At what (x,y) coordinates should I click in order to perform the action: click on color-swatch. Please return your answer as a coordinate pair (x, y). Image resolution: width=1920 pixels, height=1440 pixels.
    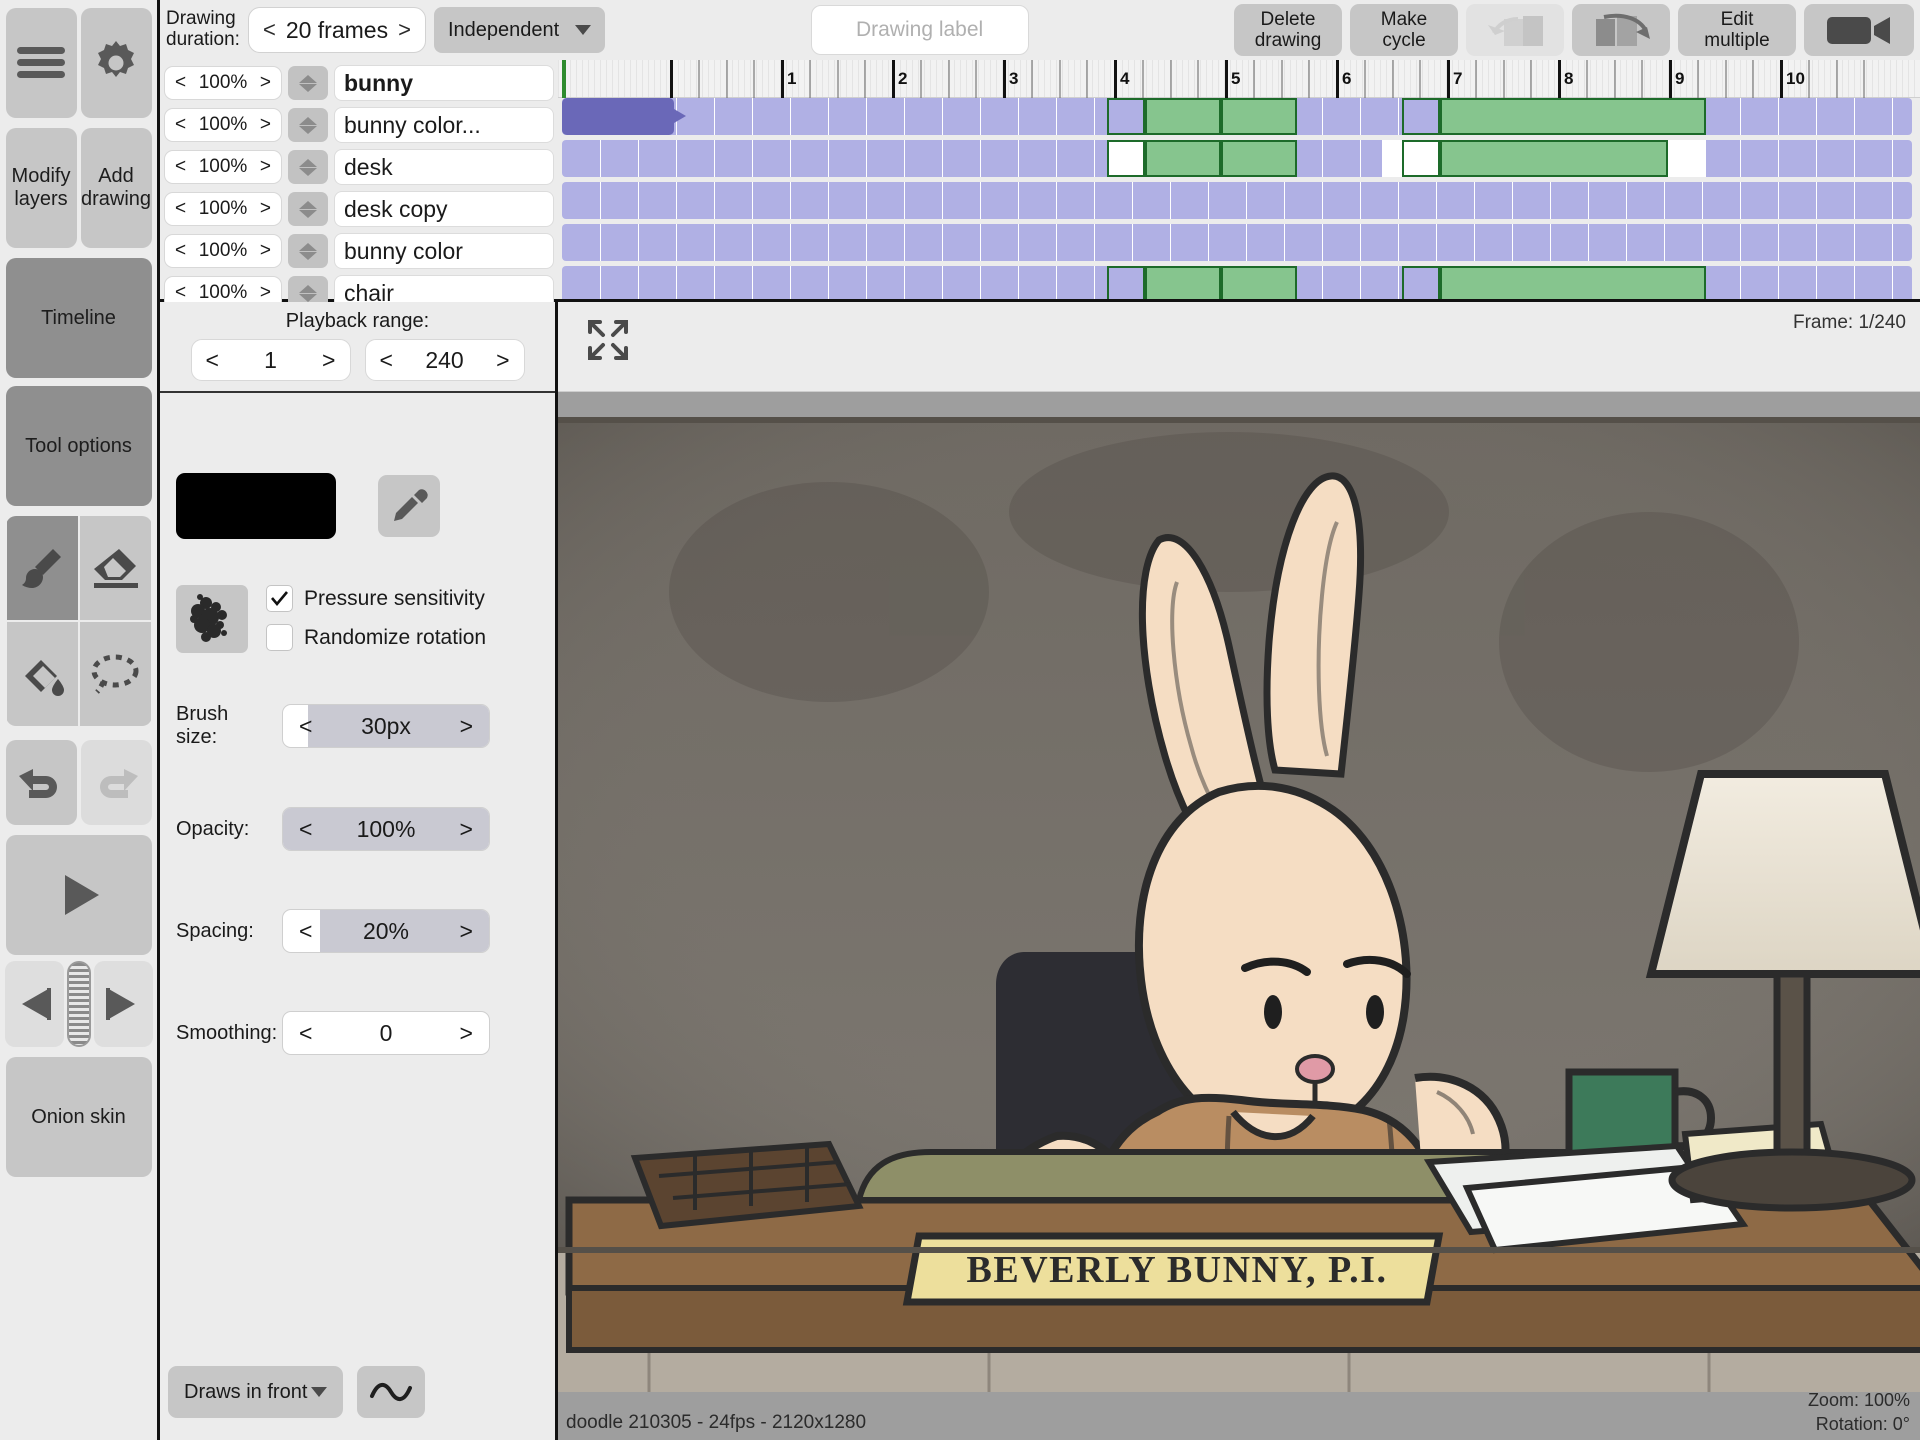
    Looking at the image, I should click on (256, 506).